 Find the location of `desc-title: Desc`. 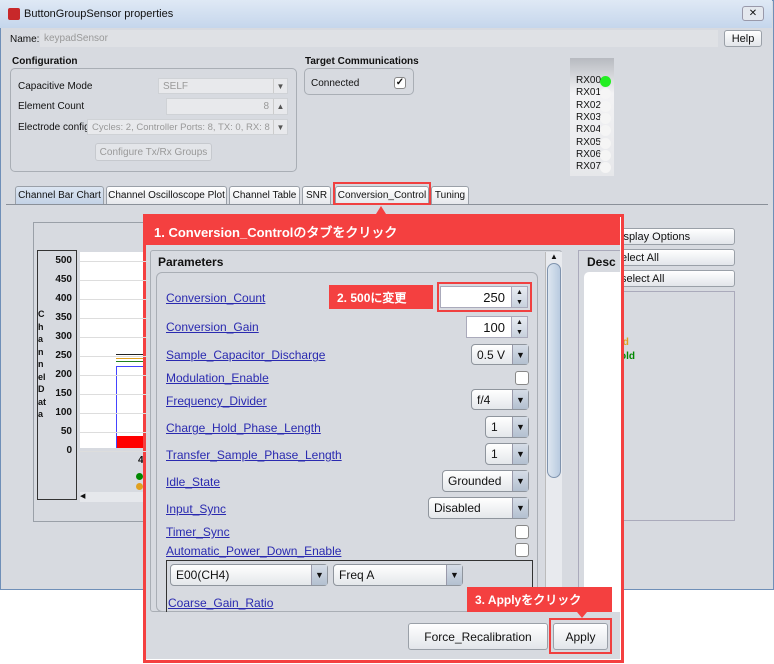

desc-title: Desc is located at coordinates (601, 262).